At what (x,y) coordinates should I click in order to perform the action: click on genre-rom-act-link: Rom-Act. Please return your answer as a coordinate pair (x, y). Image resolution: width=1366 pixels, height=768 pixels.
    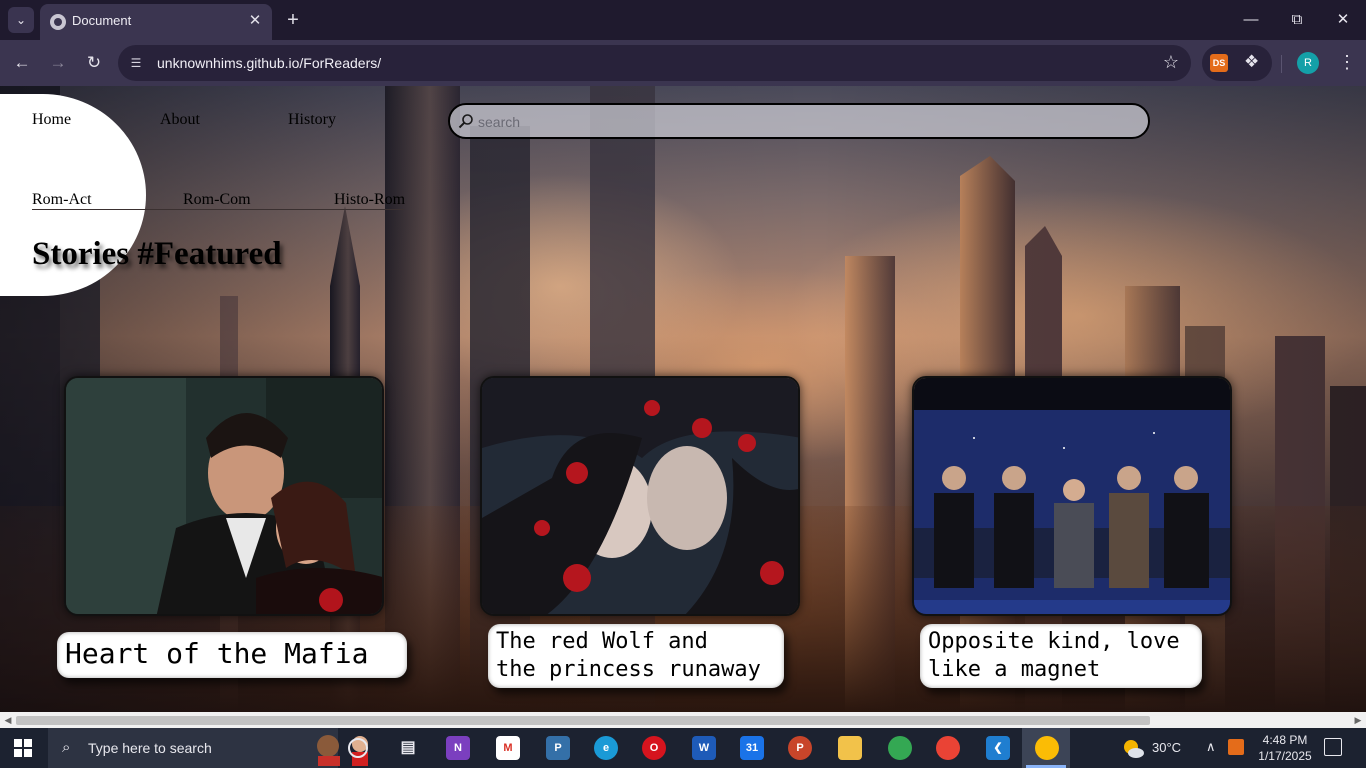
    Looking at the image, I should click on (62, 200).